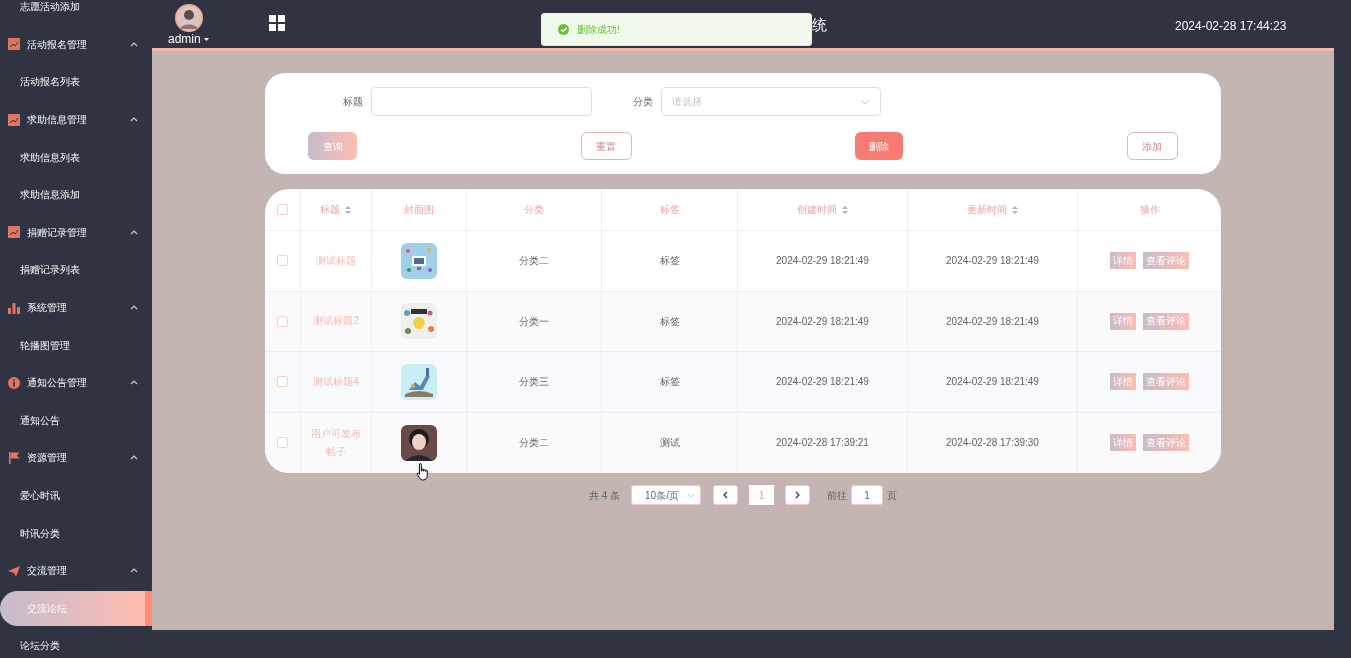  I want to click on check-circle-icon, so click(563, 29).